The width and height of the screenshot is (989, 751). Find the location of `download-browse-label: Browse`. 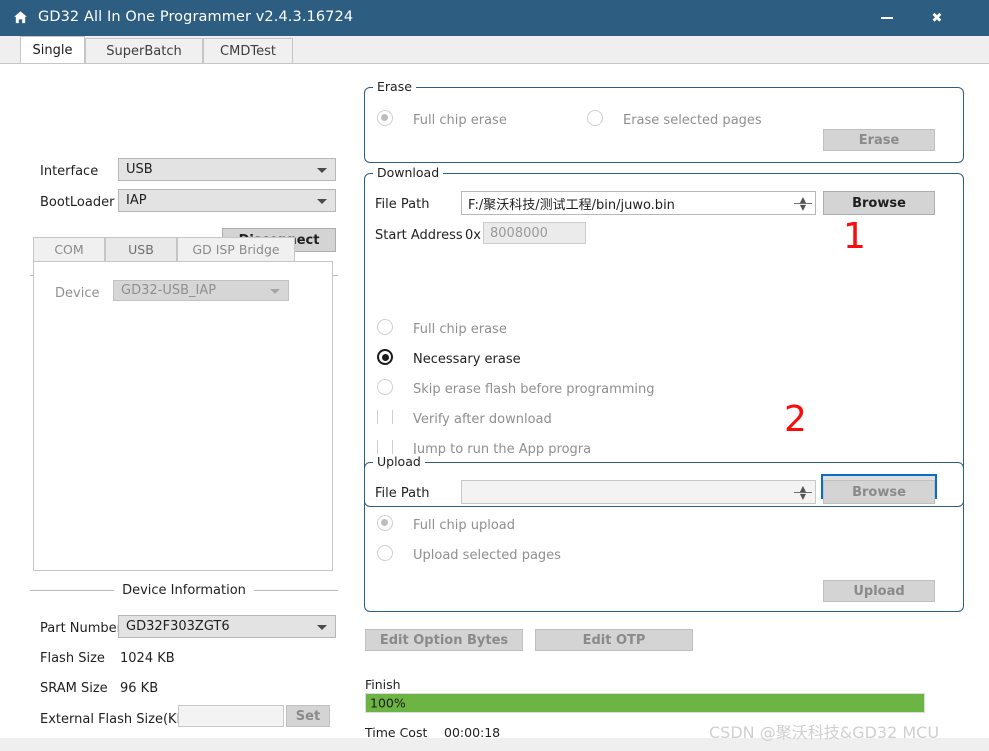

download-browse-label: Browse is located at coordinates (879, 203).